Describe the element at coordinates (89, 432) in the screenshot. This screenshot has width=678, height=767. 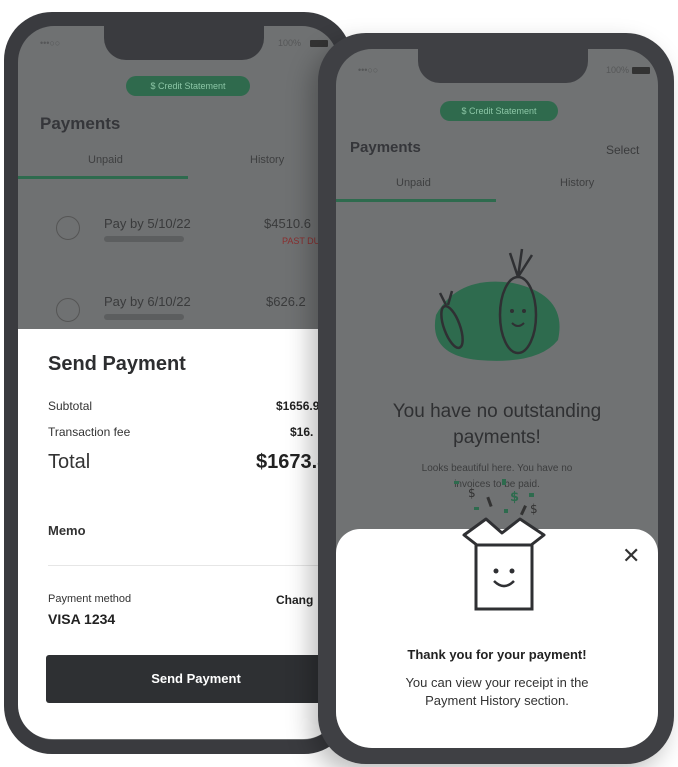
I see `fee-label: Transaction fee` at that location.